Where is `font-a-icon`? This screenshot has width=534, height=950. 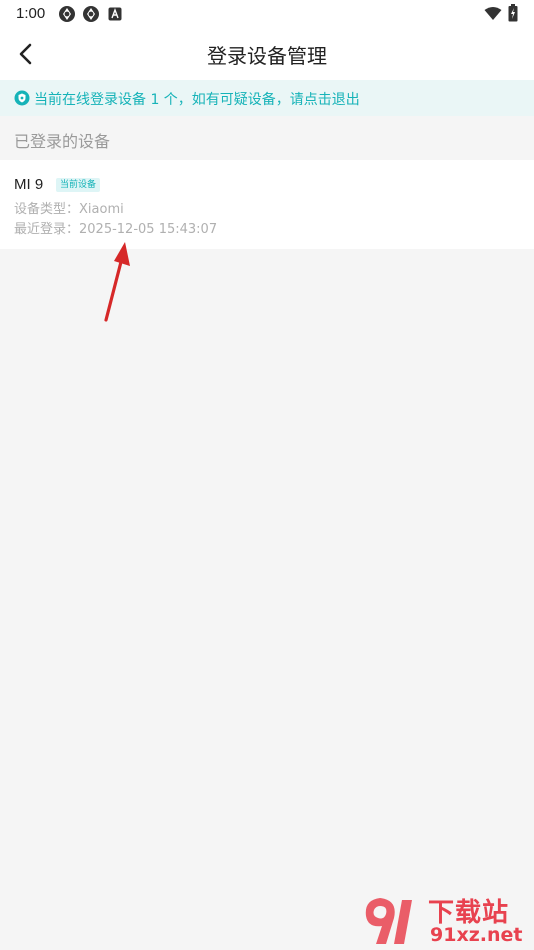 font-a-icon is located at coordinates (115, 14).